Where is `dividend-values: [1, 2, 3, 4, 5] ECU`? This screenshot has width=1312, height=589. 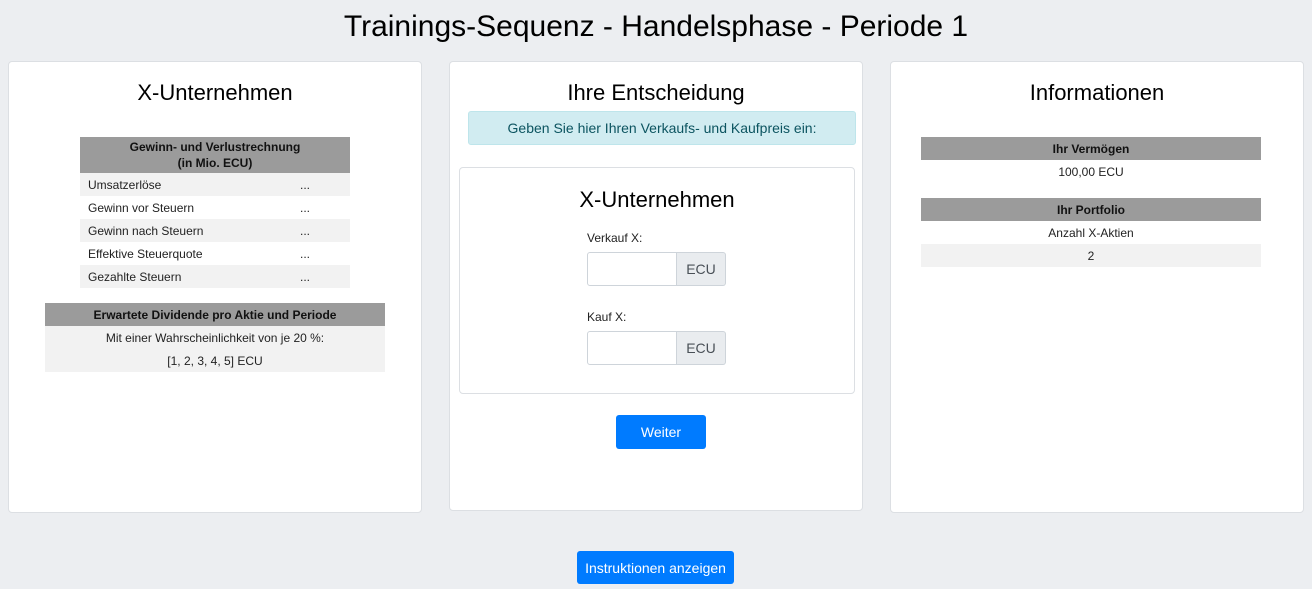
dividend-values: [1, 2, 3, 4, 5] ECU is located at coordinates (215, 360).